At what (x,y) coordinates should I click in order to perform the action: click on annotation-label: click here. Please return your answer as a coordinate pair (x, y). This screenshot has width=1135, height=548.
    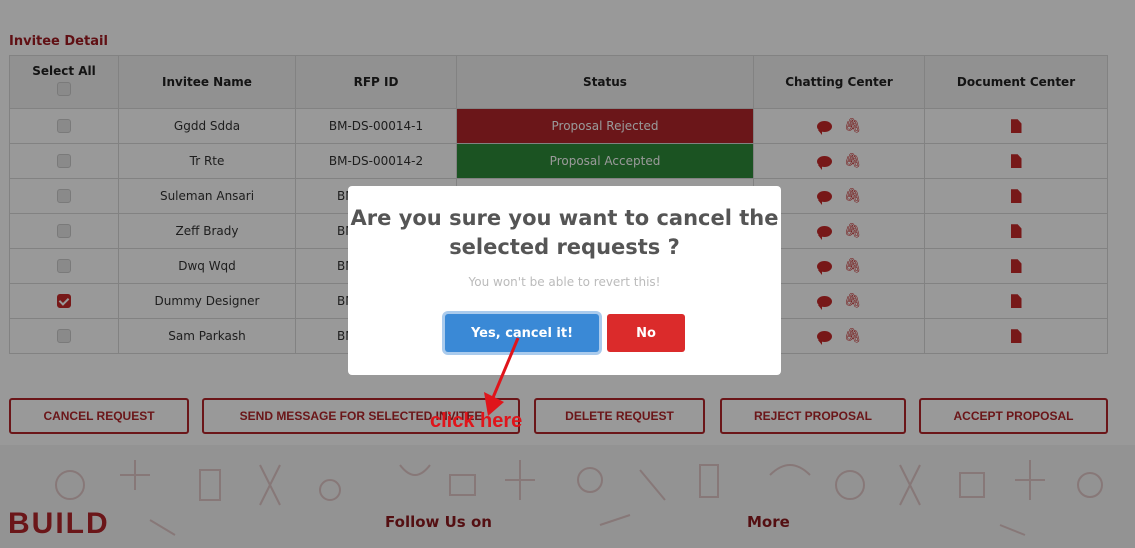
    Looking at the image, I should click on (476, 421).